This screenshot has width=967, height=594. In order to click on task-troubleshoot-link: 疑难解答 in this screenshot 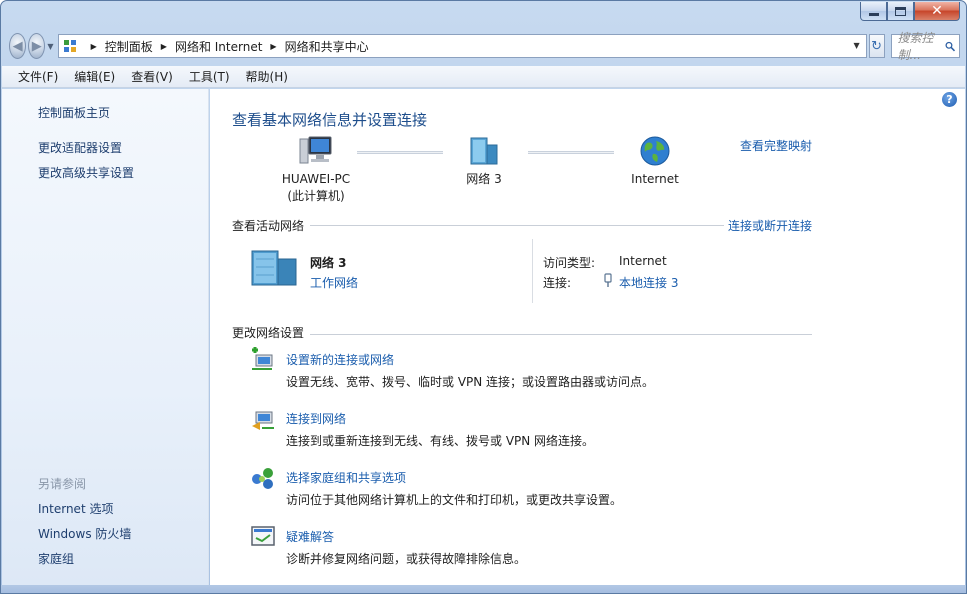, I will do `click(310, 536)`.